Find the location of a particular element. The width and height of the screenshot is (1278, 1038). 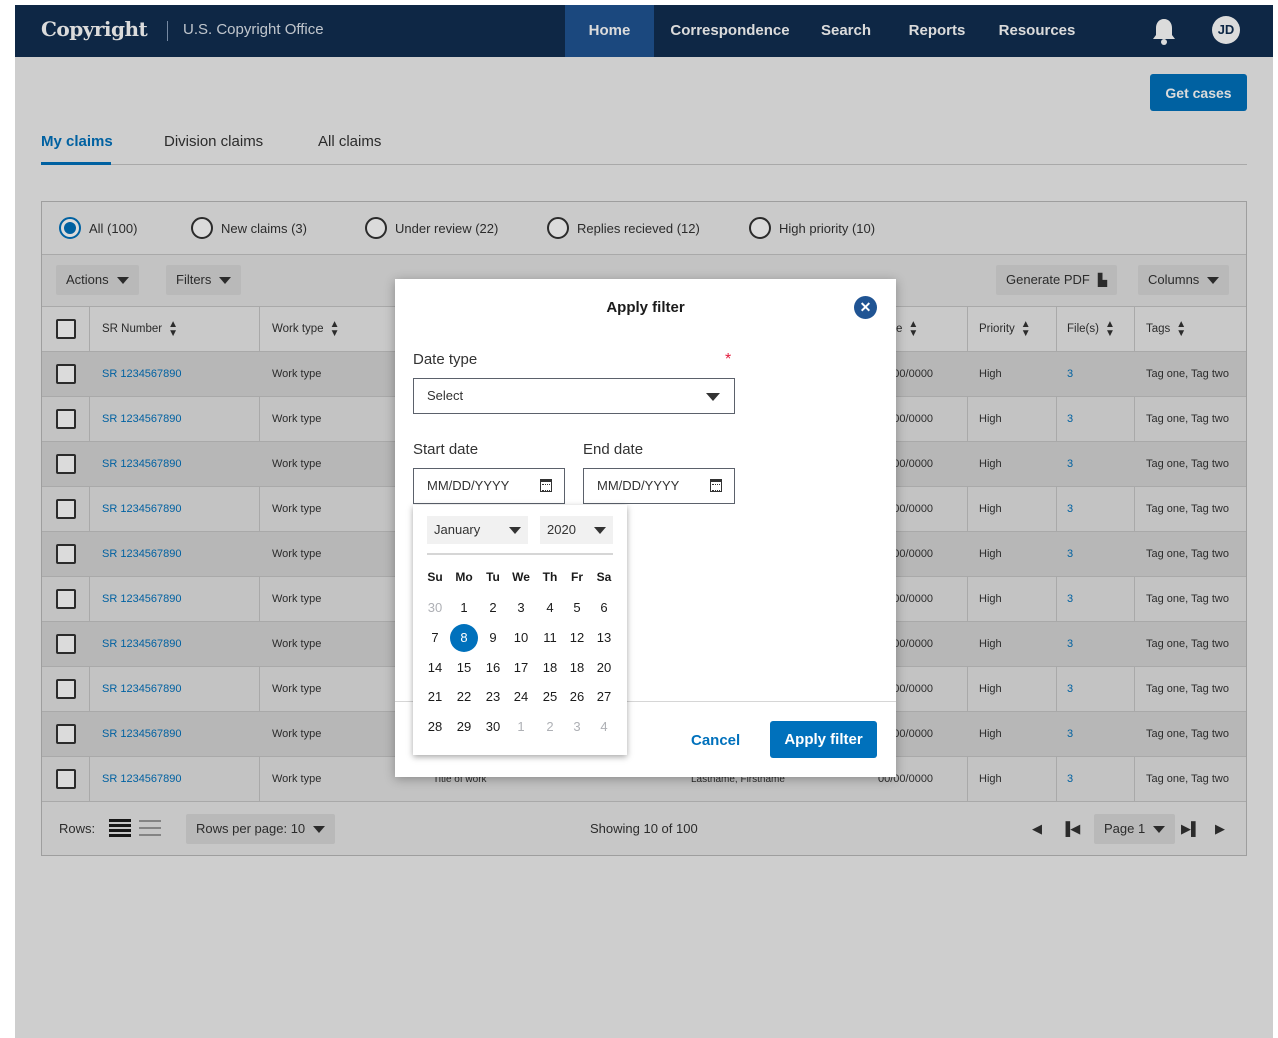

weekday-header: Tu is located at coordinates (493, 577).